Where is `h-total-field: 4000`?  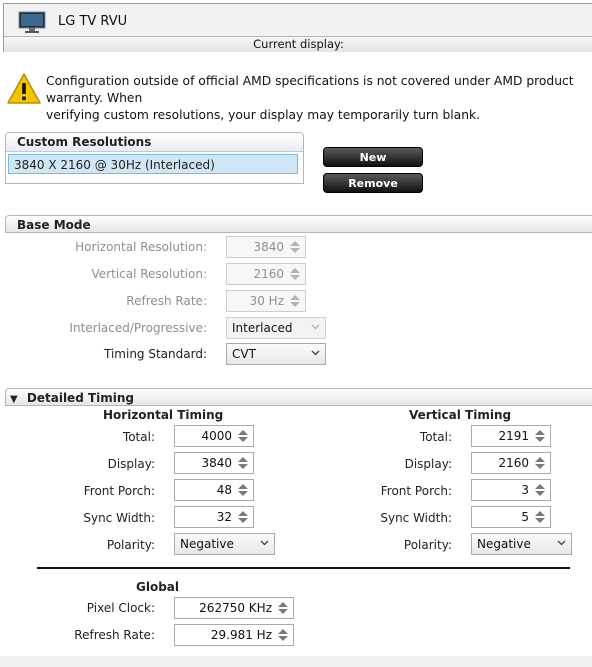
h-total-field: 4000 is located at coordinates (214, 436).